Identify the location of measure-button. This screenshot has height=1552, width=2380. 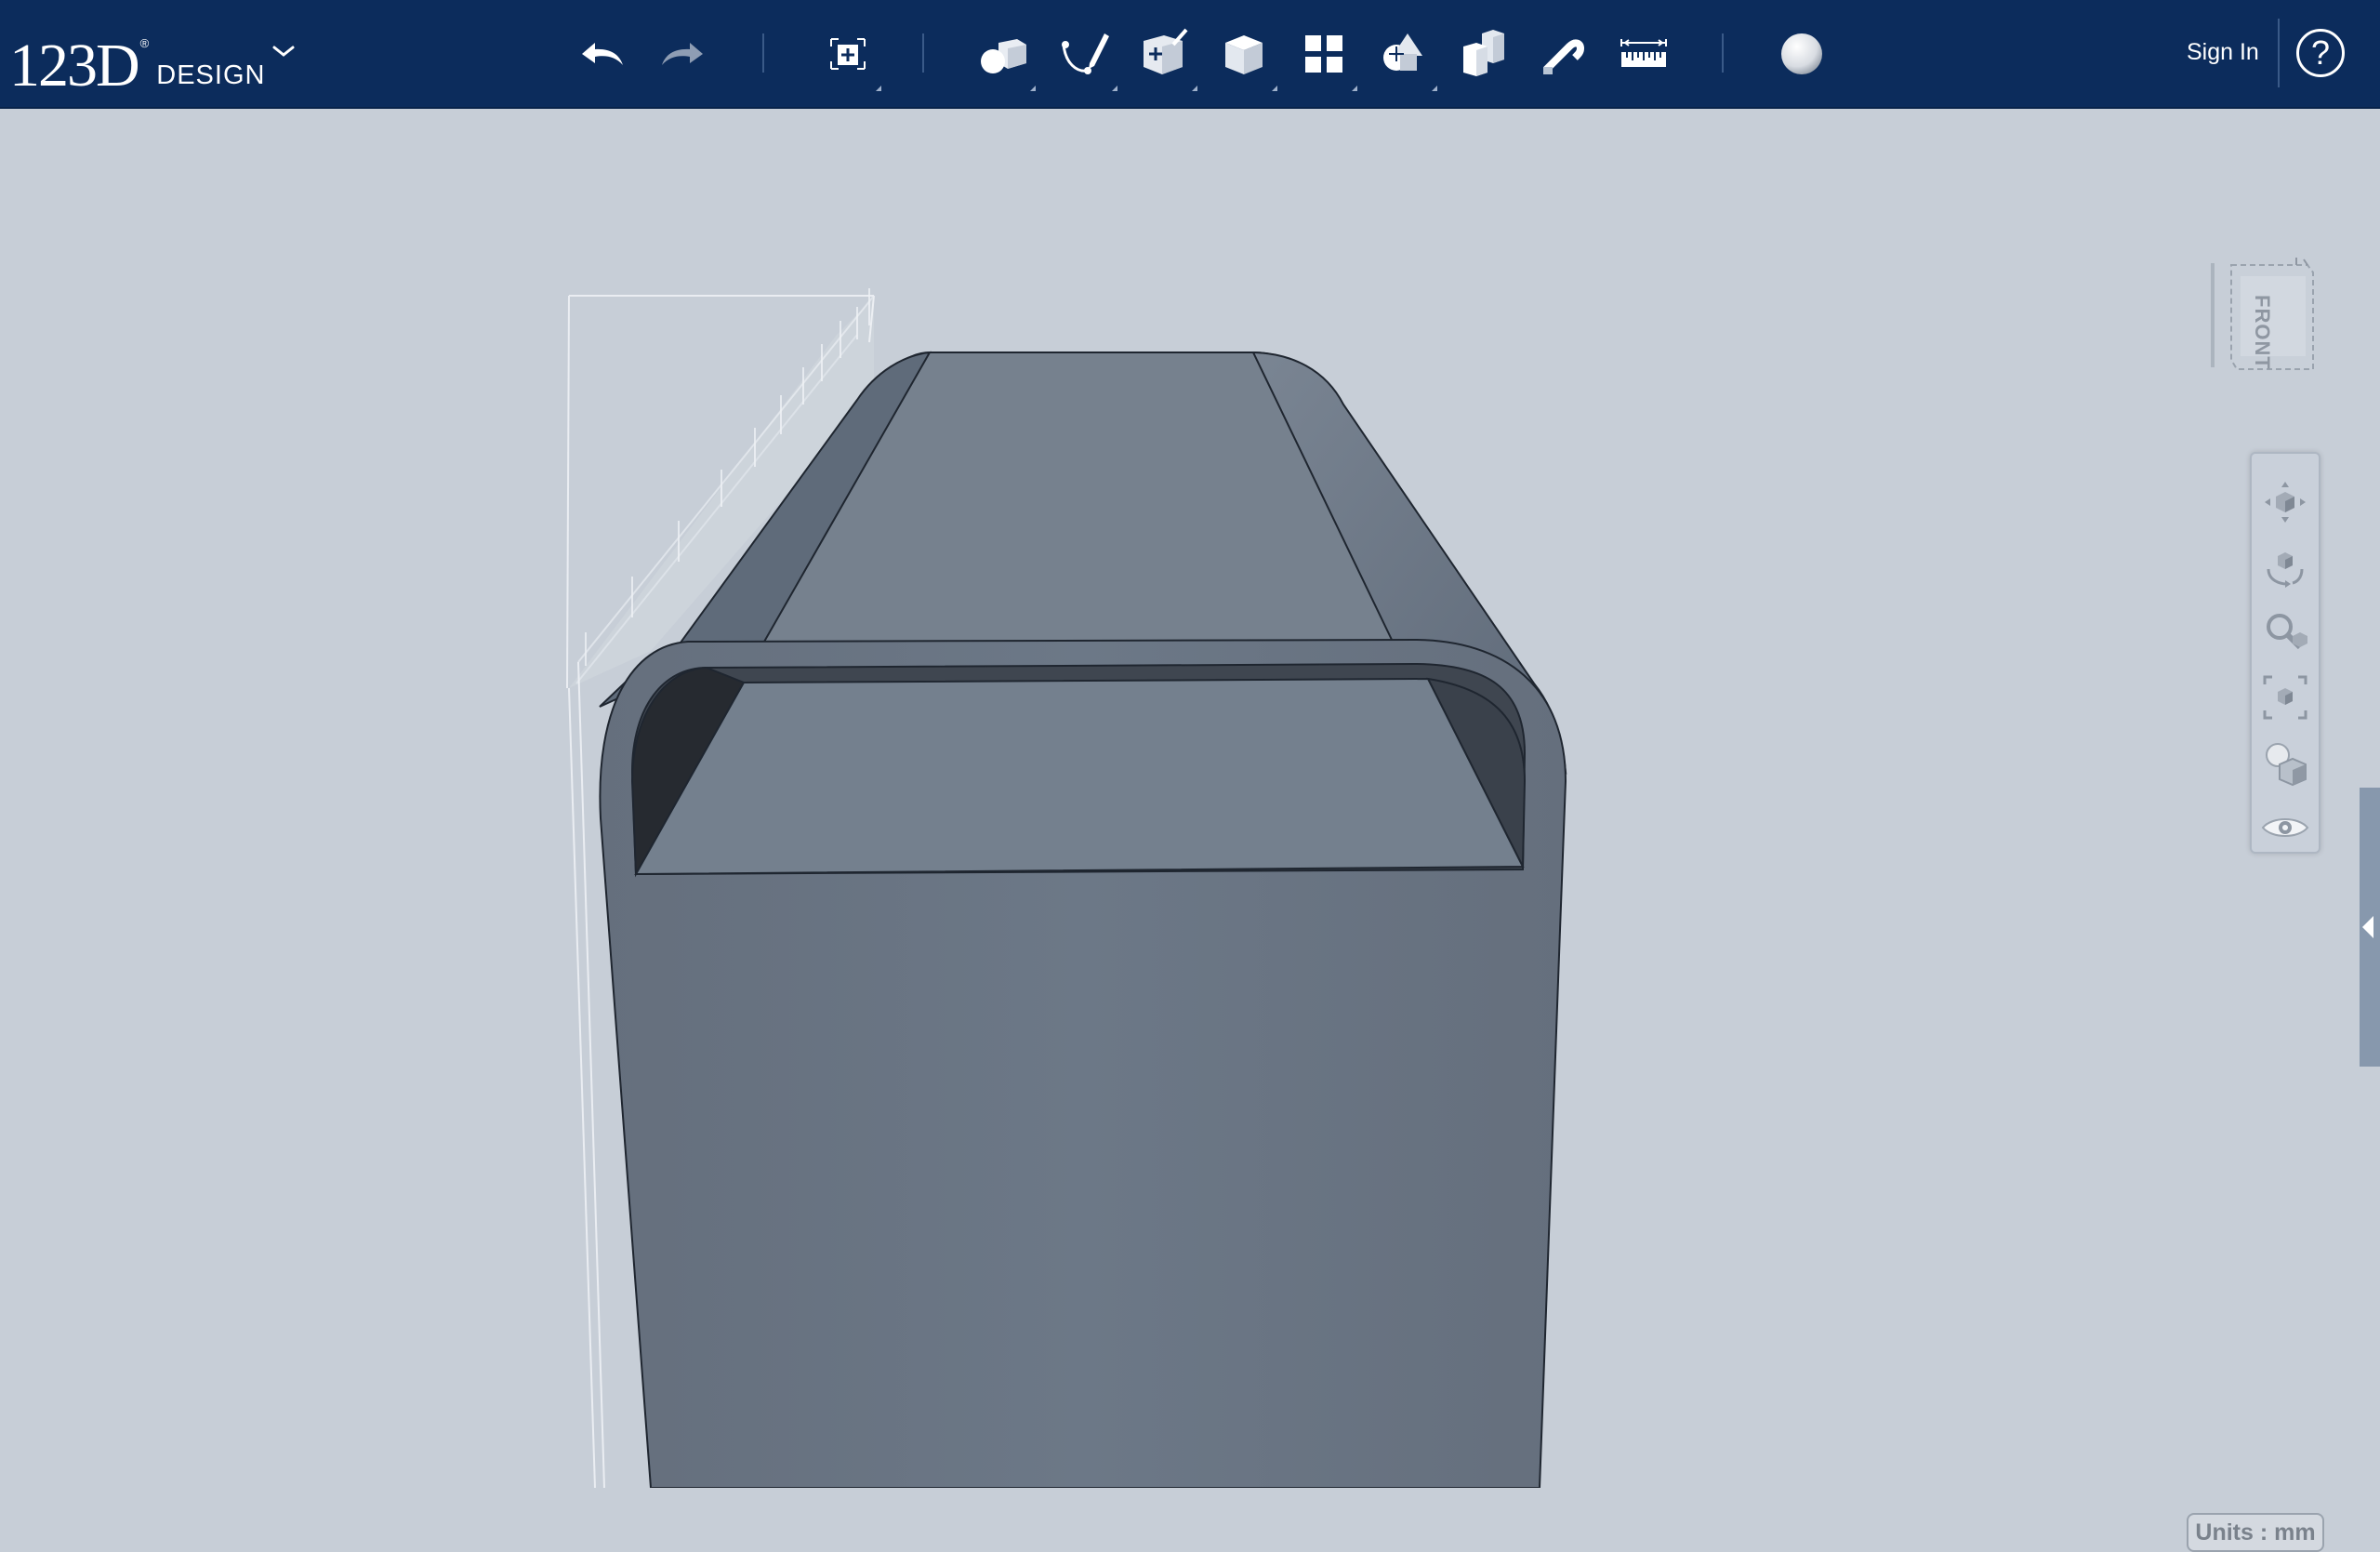
(1643, 54).